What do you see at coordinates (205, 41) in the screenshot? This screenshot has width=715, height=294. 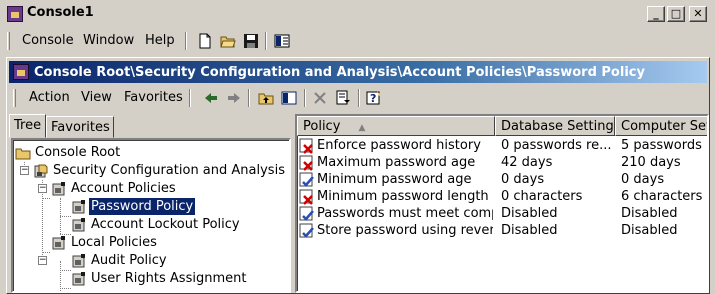 I see `new-document-icon` at bounding box center [205, 41].